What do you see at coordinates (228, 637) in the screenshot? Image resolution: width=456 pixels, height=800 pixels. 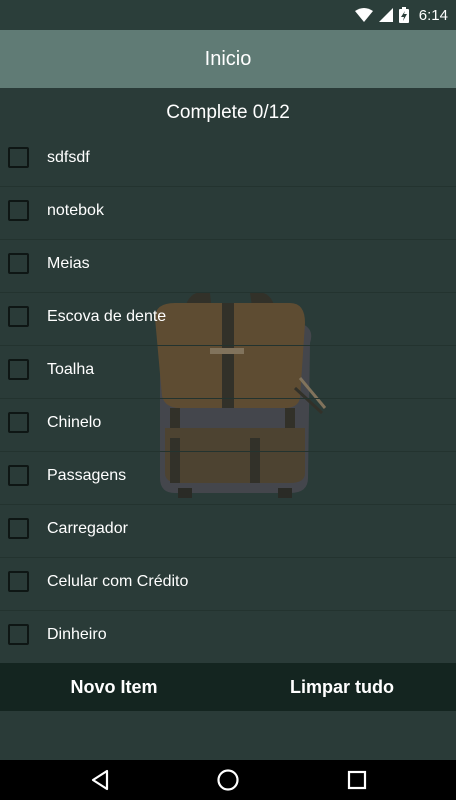 I see `list-item: Dinheiro` at bounding box center [228, 637].